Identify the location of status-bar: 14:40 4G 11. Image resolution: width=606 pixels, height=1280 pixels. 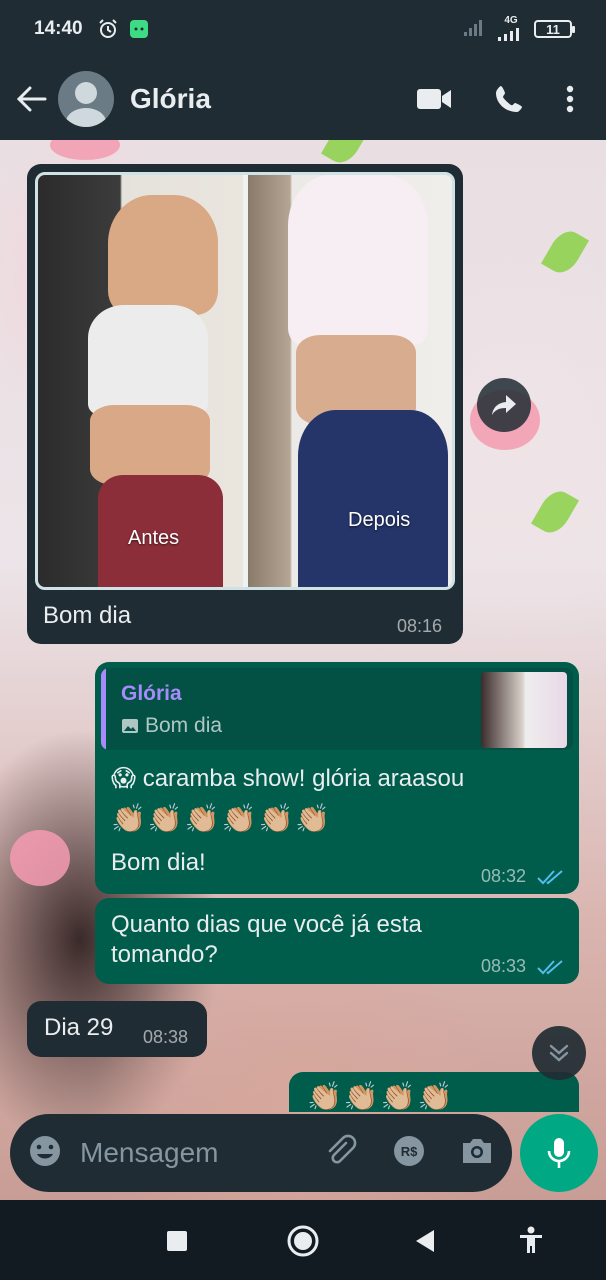
(303, 29).